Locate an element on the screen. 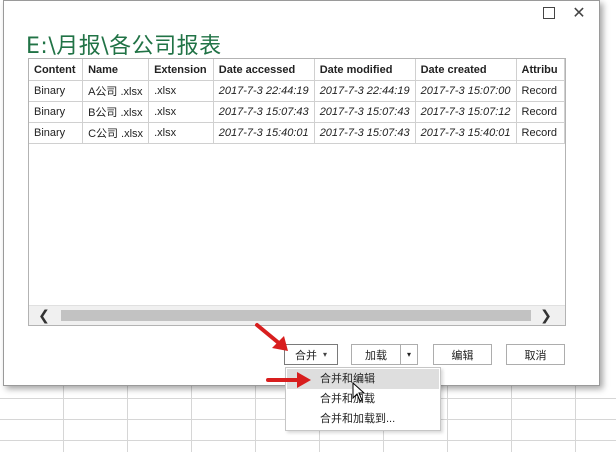 Image resolution: width=616 pixels, height=452 pixels. scroll-left-icon: ❮ is located at coordinates (44, 315).